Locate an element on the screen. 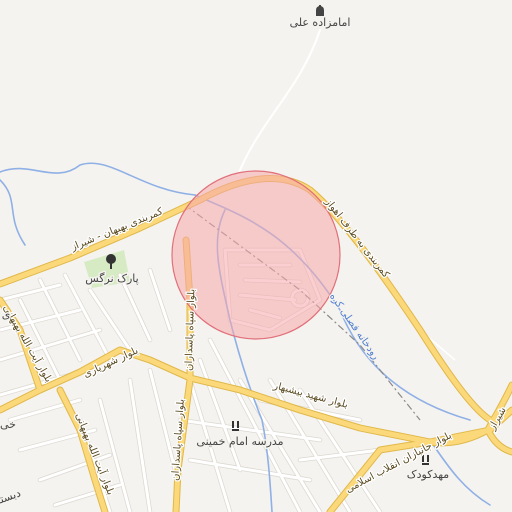 This screenshot has width=512, height=512. label-sepah: بلوار سپاه پاسداران is located at coordinates (190, 329).